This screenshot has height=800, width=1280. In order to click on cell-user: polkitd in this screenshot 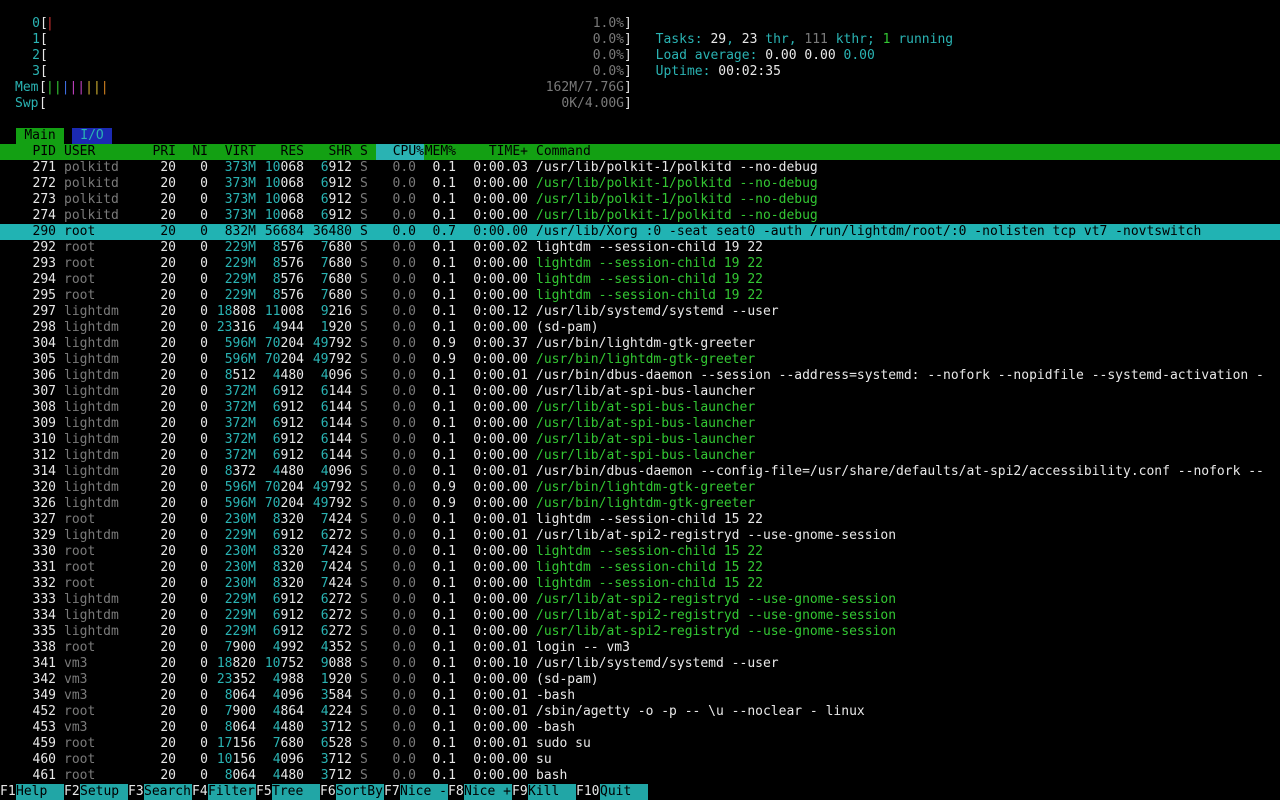, I will do `click(91, 167)`.